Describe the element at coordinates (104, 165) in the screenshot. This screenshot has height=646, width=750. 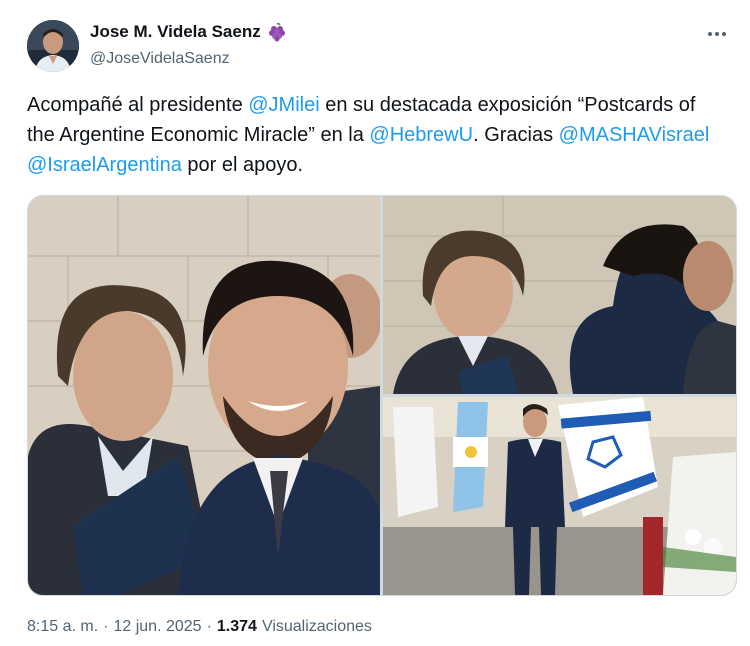
I see `mention-link: @IsraelArgentina` at that location.